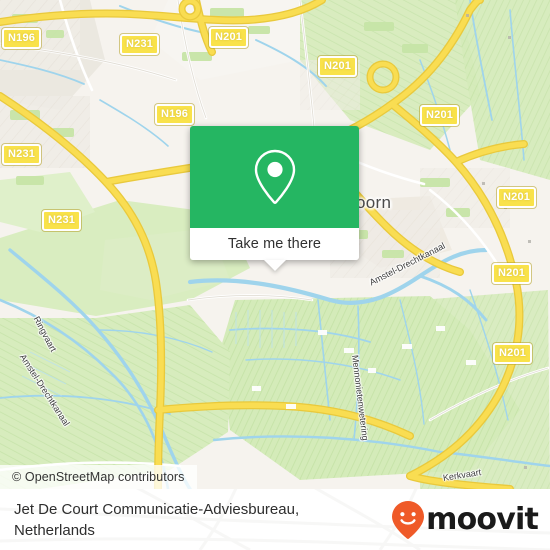  I want to click on map-attribution: © OpenStreetMap contributors, so click(98, 477).